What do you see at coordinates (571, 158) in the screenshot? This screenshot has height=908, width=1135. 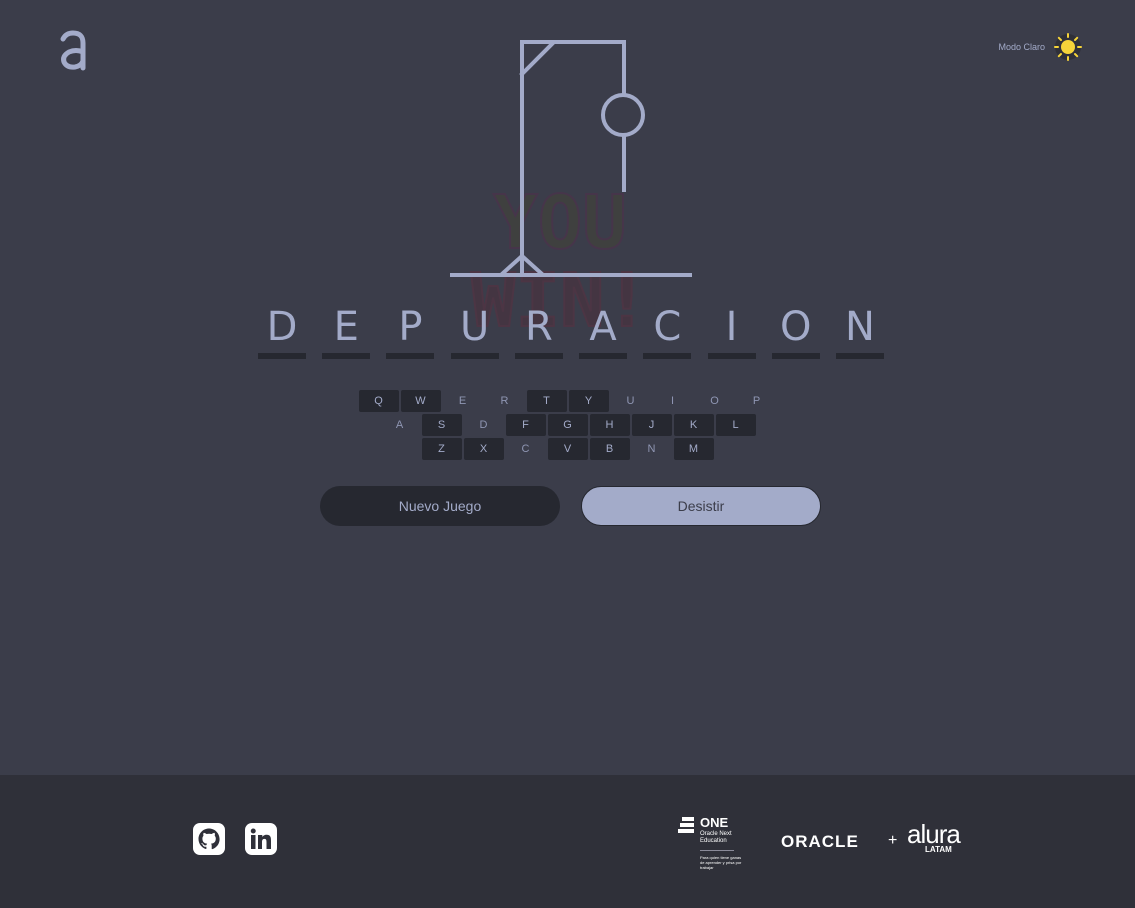 I see `hangman-gallows` at bounding box center [571, 158].